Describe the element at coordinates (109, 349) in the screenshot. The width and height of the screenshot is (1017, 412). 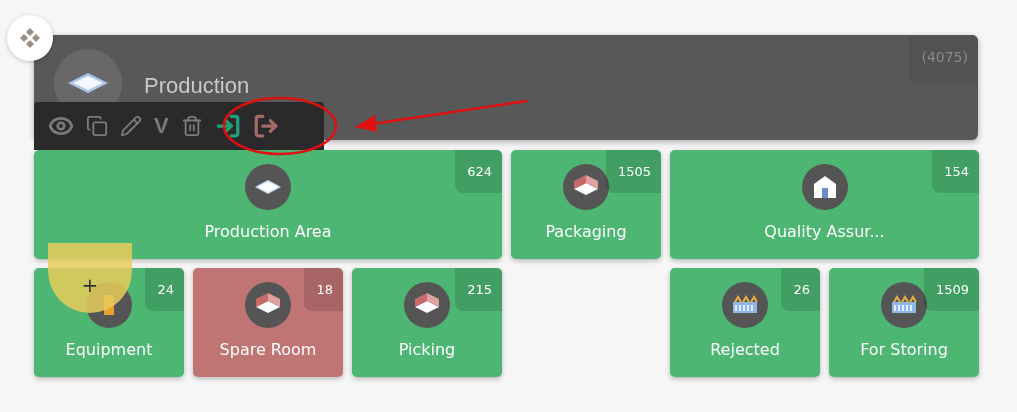
I see `tile-name: Equipment` at that location.